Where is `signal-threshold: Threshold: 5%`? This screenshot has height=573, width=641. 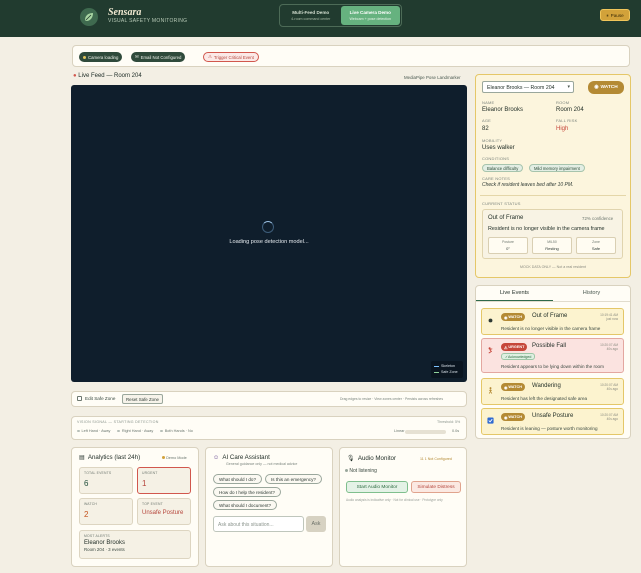 signal-threshold: Threshold: 5% is located at coordinates (449, 422).